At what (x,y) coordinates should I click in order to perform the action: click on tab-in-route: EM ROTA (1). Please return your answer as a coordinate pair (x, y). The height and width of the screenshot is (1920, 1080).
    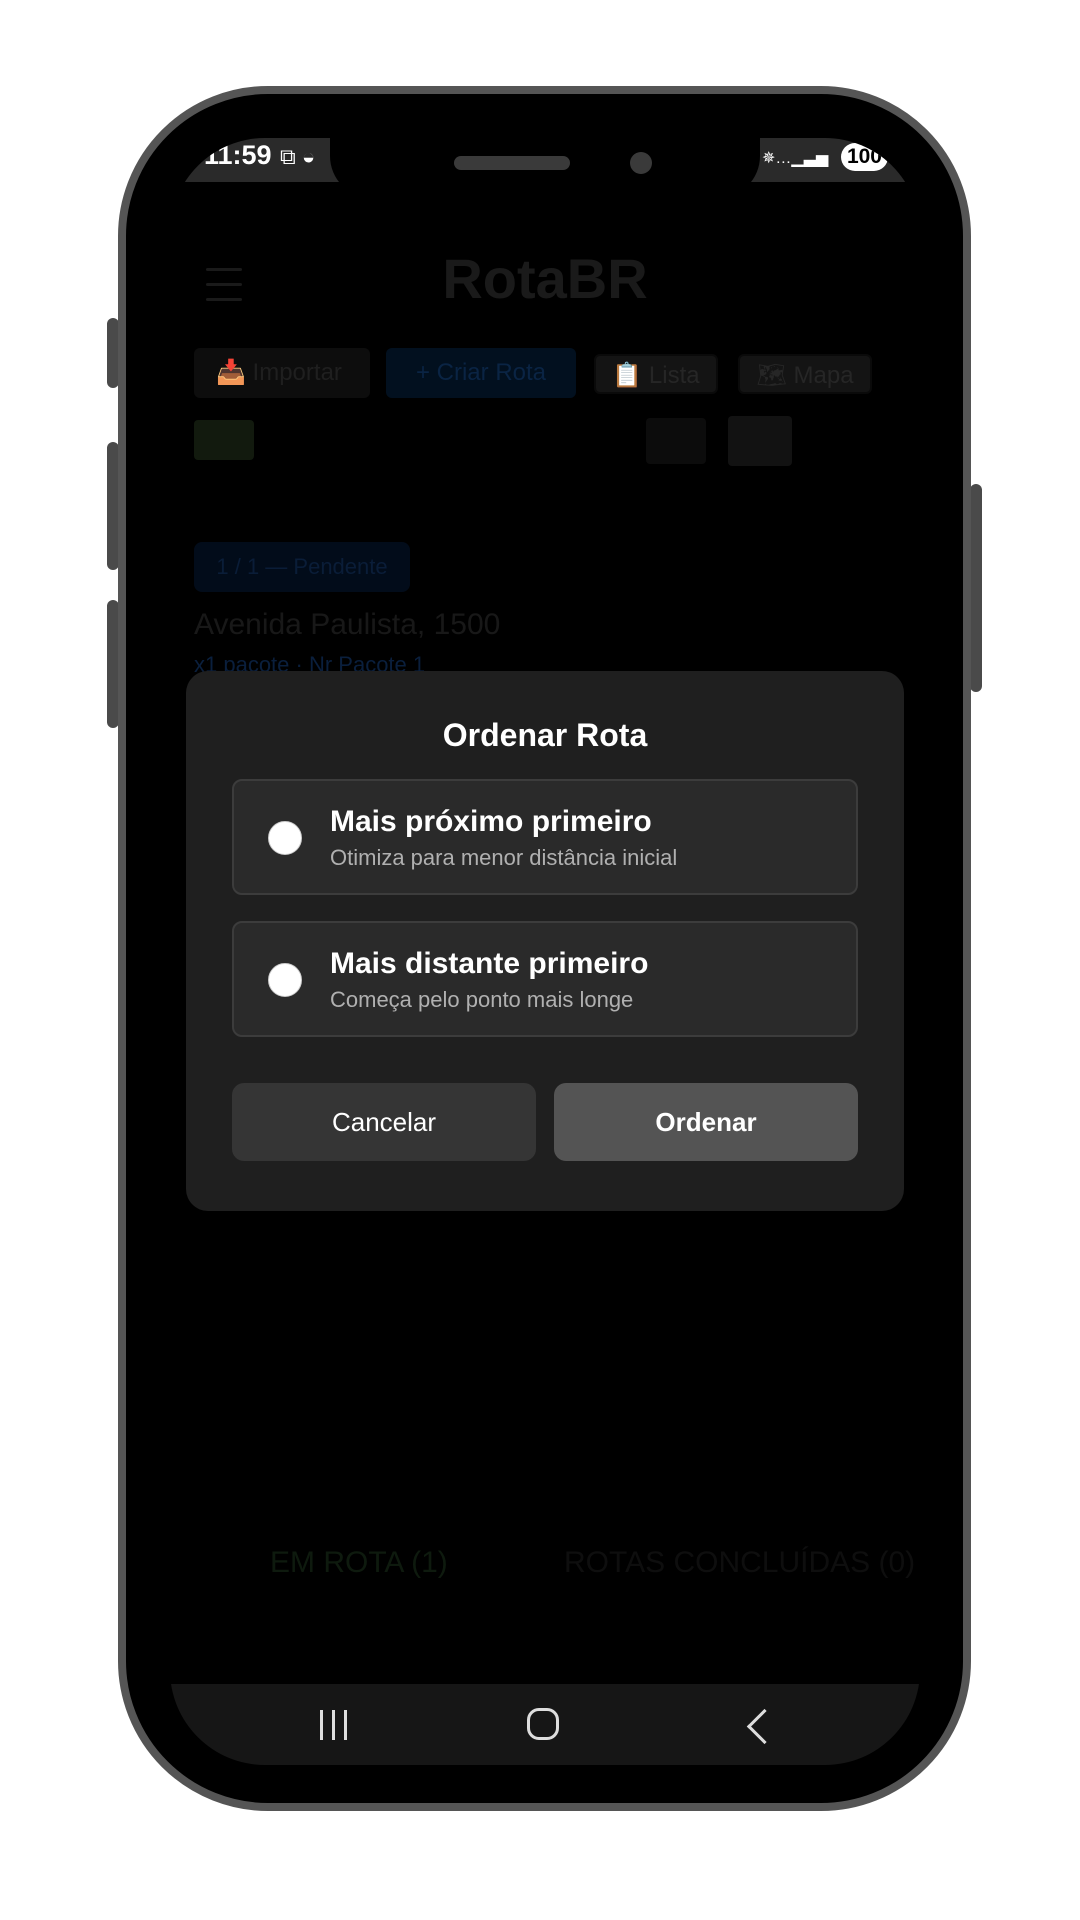
    Looking at the image, I should click on (359, 1563).